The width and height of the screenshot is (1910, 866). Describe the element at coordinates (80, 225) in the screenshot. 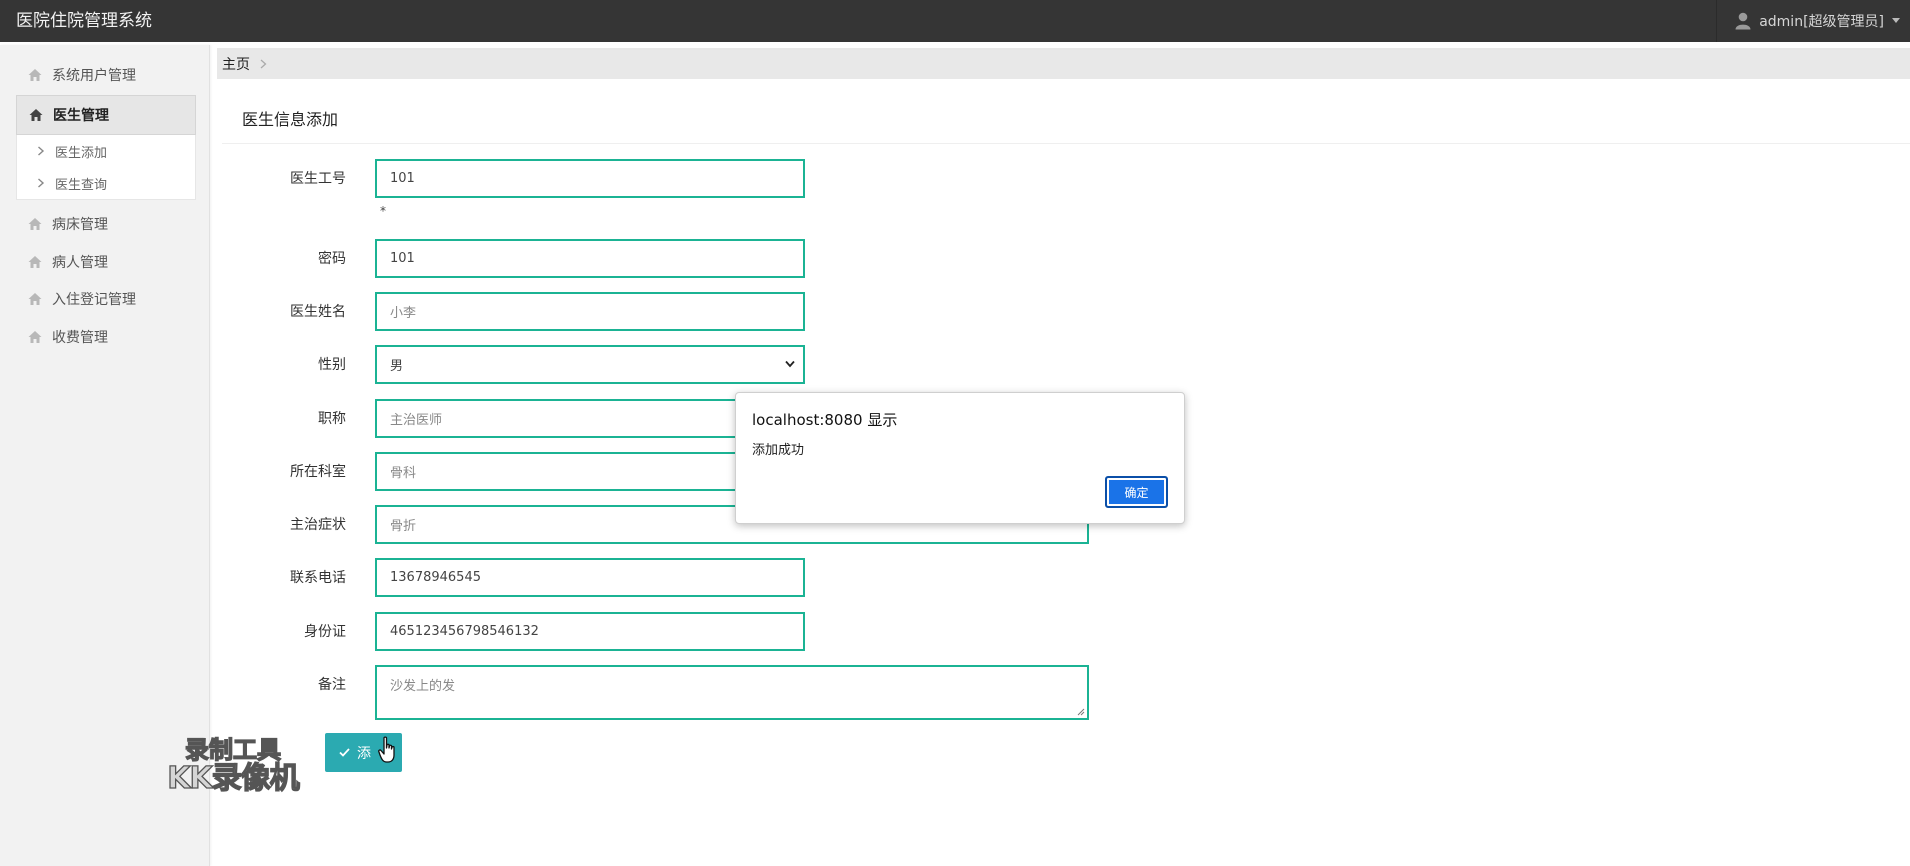

I see `sidebar-item-label: 病床管理` at that location.